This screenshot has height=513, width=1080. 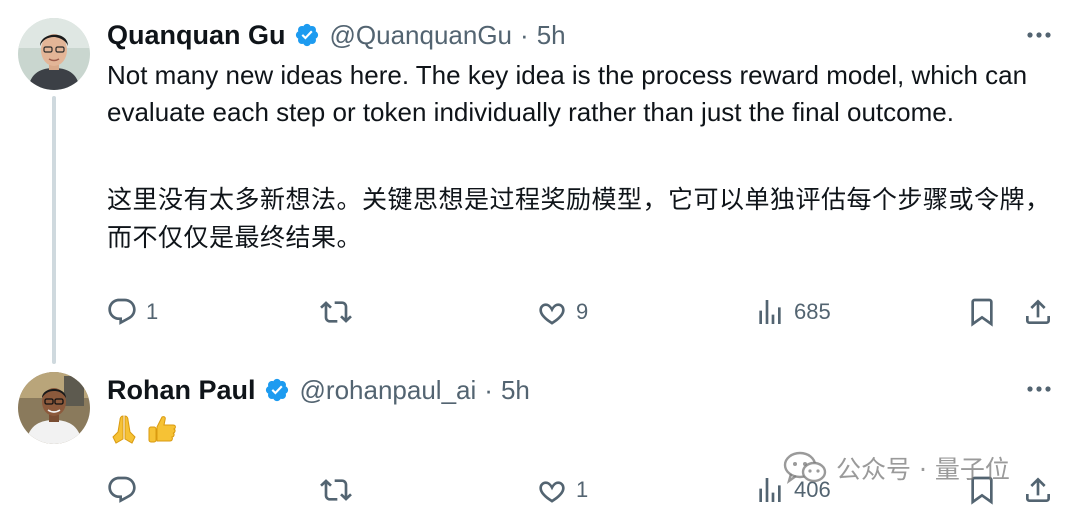 What do you see at coordinates (792, 312) in the screenshot?
I see `views-button: 685` at bounding box center [792, 312].